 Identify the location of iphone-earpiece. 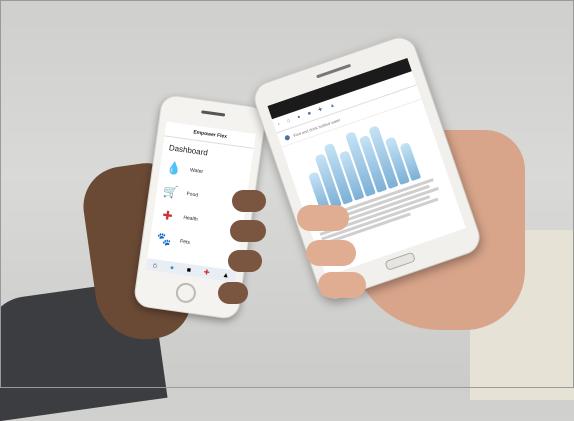
(213, 113).